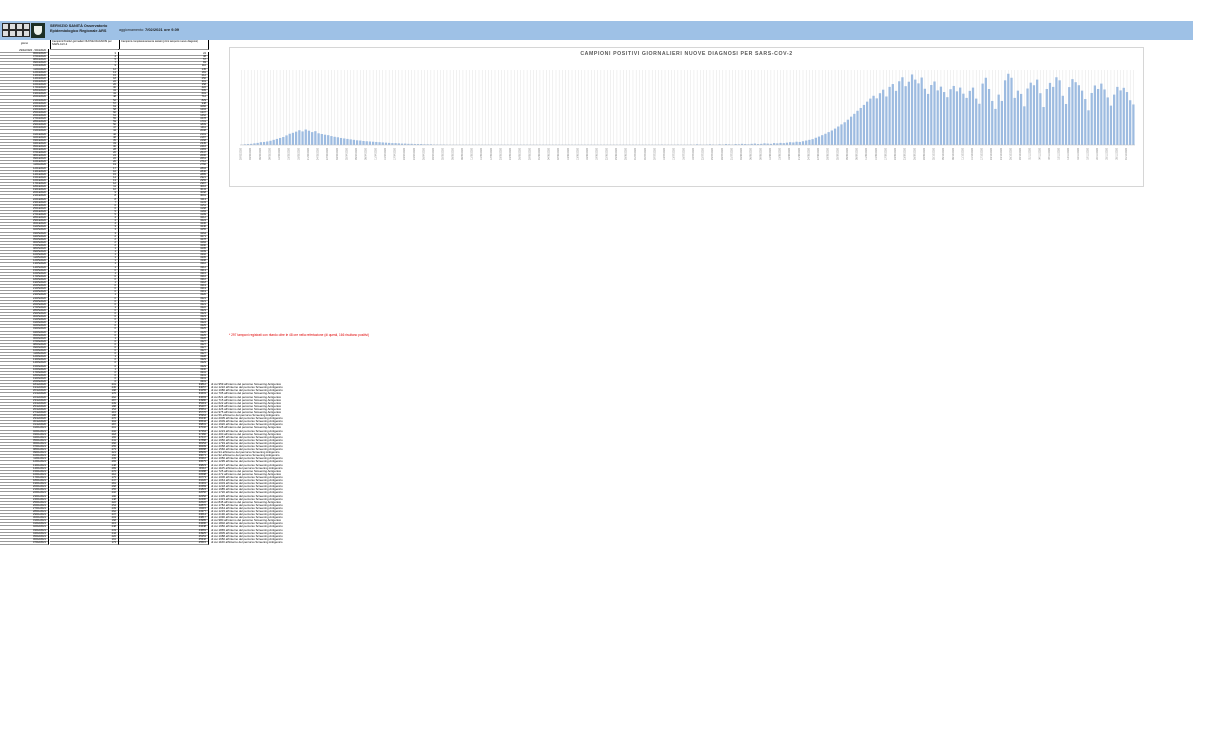 This screenshot has height=731, width=1221. Describe the element at coordinates (789, 153) in the screenshot. I see `x-tick-label: 18/08/2020` at that location.